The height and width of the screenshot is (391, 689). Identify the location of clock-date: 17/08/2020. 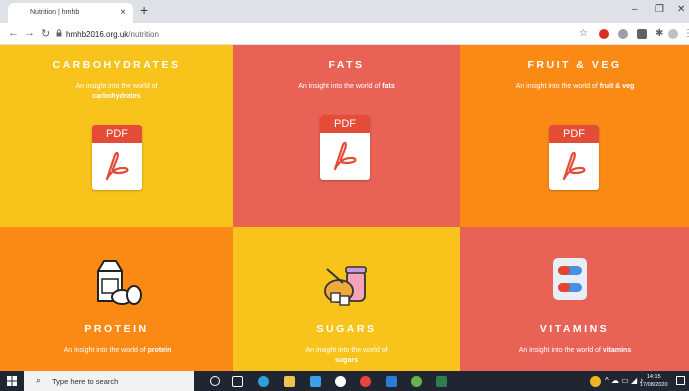
(654, 385).